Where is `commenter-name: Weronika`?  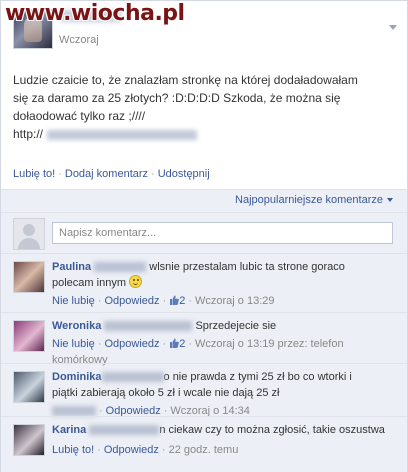 commenter-name: Weronika is located at coordinates (76, 326).